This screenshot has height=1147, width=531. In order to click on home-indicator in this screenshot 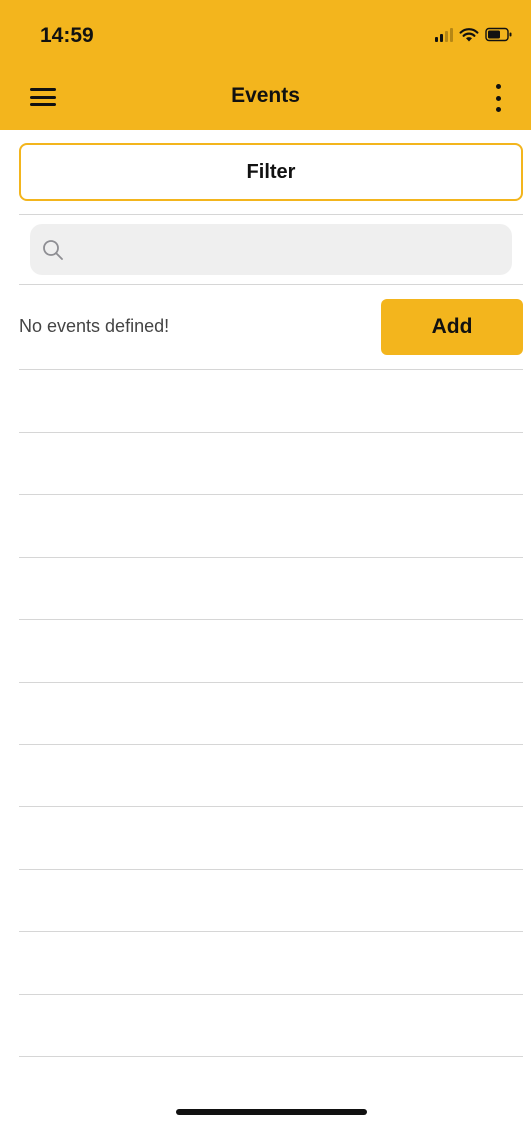, I will do `click(271, 1112)`.